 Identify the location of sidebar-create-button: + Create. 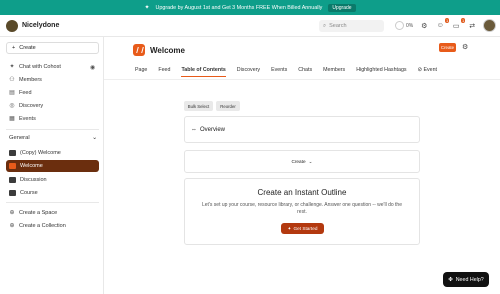
(52, 48).